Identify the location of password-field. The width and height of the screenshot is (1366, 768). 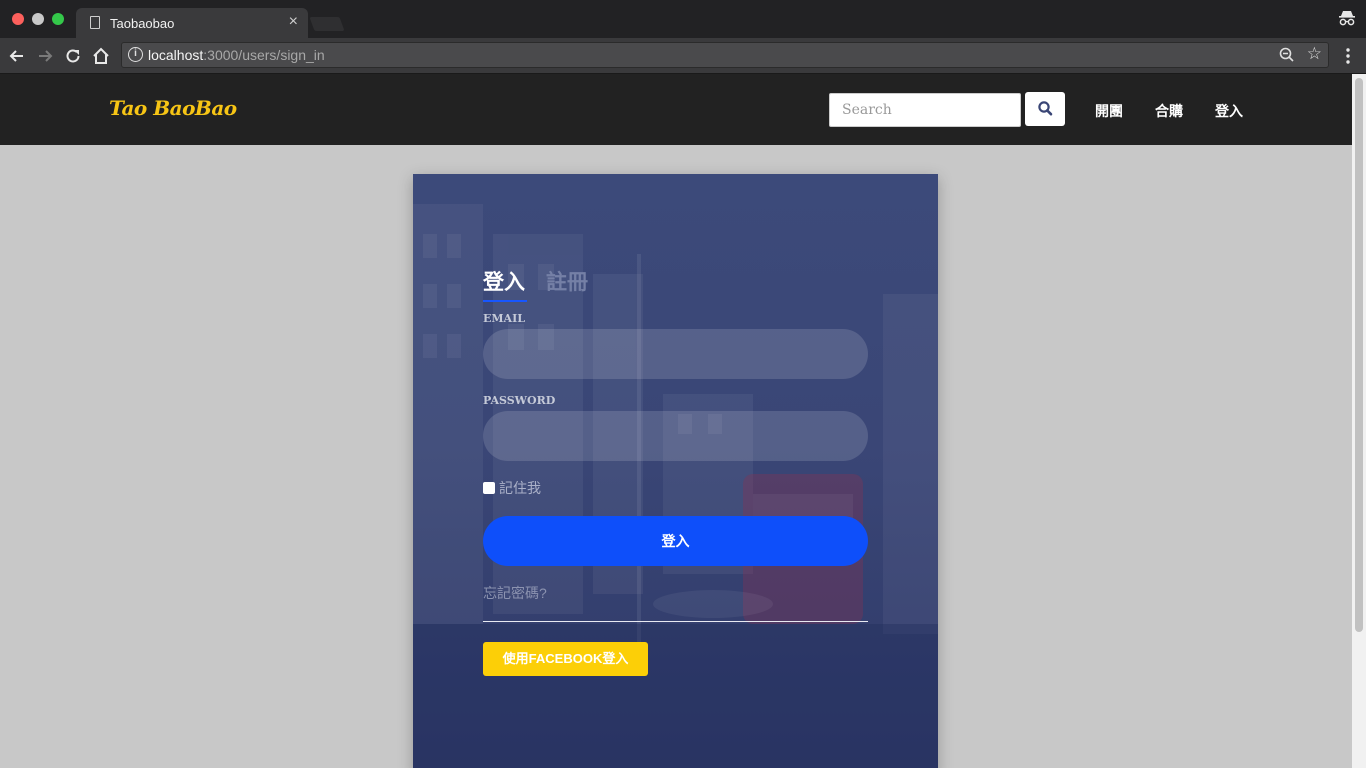
(675, 436).